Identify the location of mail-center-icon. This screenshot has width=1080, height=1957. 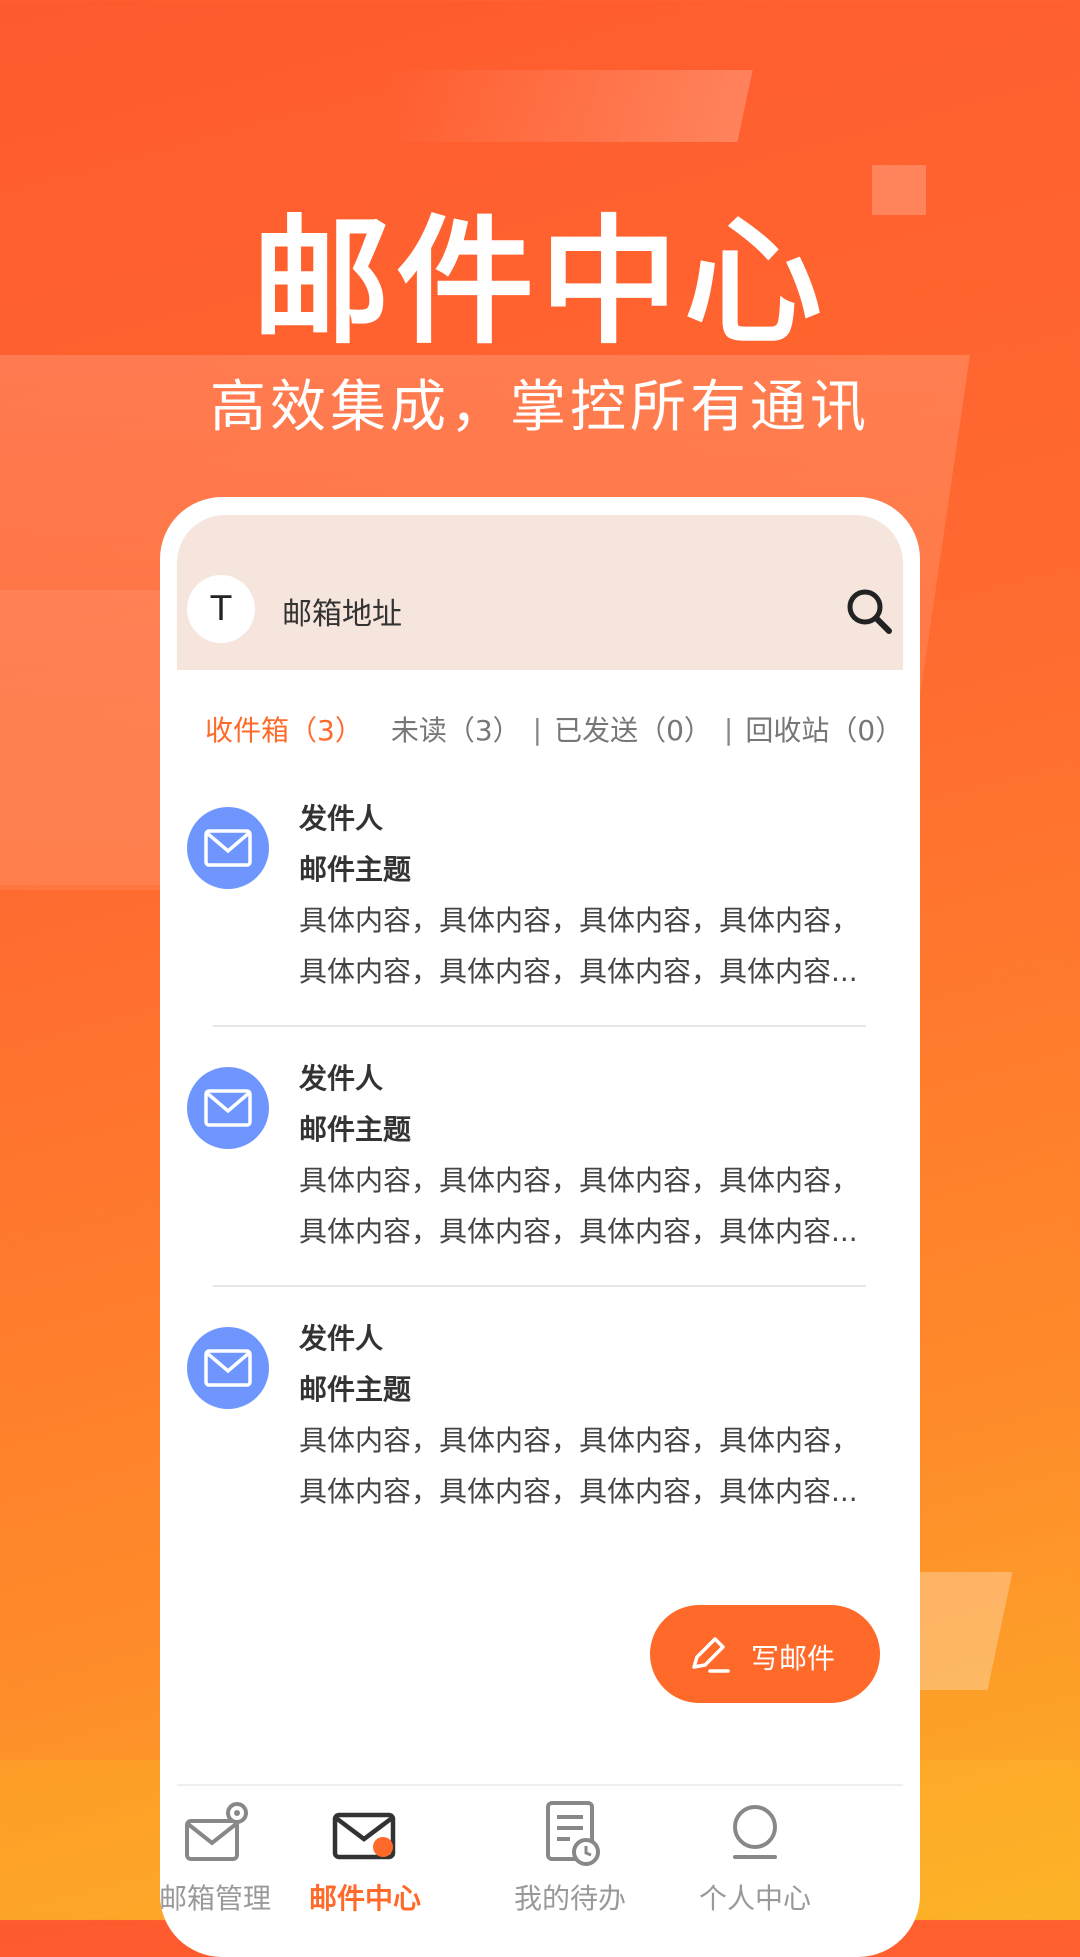
(364, 1836).